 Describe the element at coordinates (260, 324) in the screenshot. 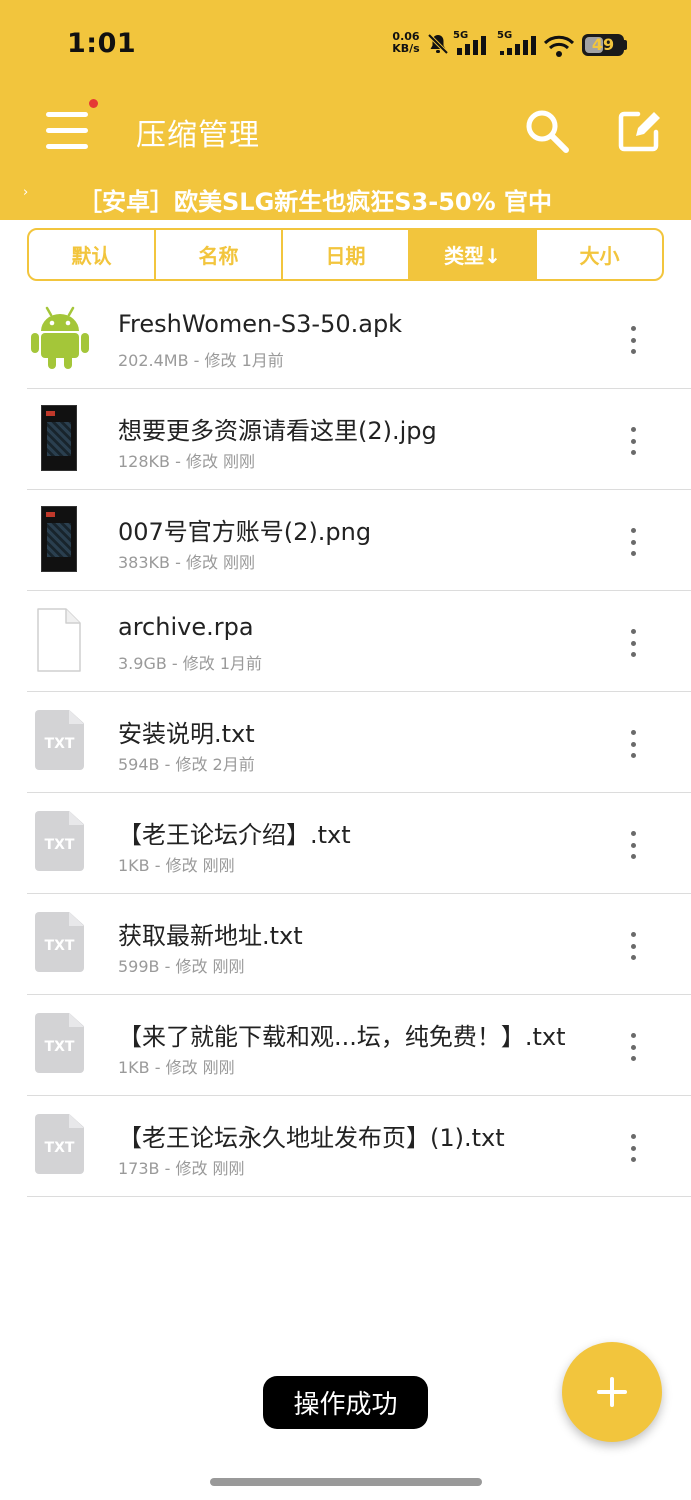

I see `file-name: FreshWomen-S3-50.apk` at that location.